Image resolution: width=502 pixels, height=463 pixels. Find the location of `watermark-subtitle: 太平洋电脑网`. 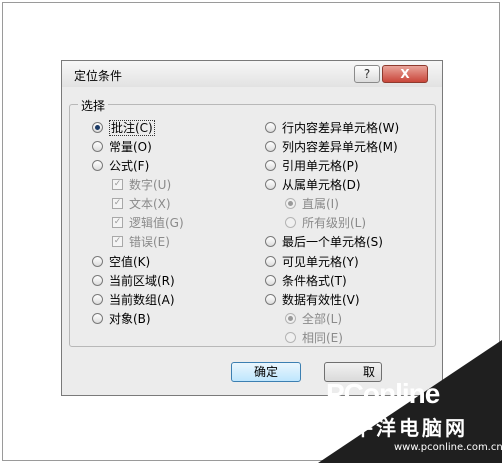

watermark-subtitle: 太平洋电脑网 is located at coordinates (399, 428).